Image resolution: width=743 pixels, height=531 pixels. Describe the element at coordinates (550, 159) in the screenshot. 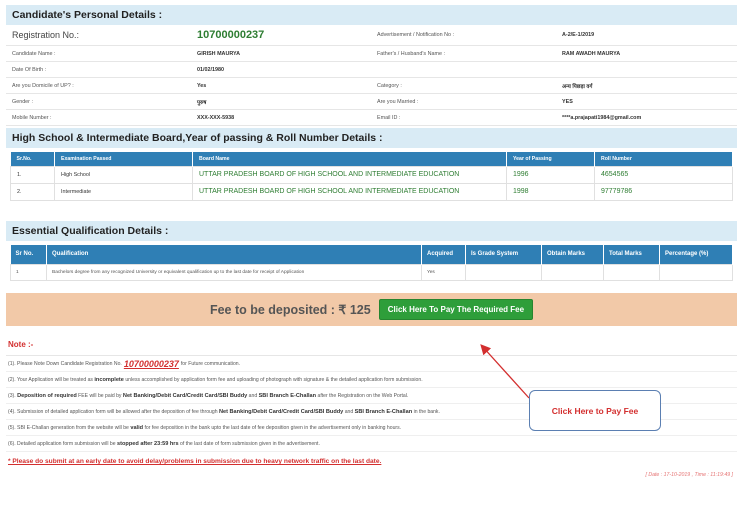

I see `column-header: Year of Passing` at that location.